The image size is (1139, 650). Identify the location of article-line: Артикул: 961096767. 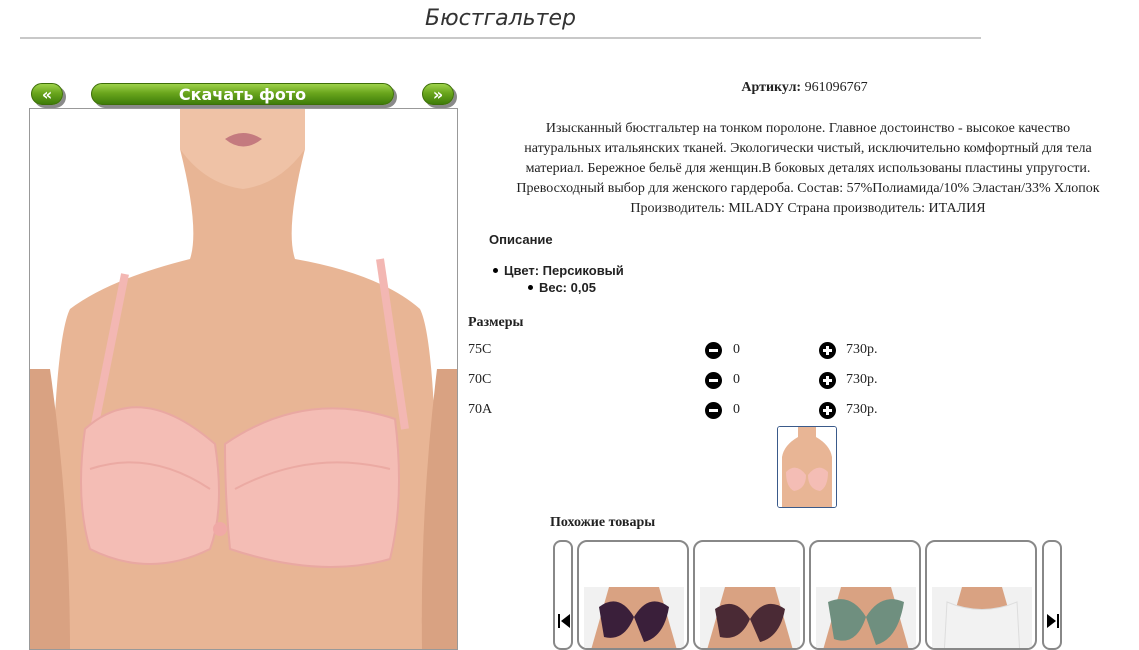
(804, 88).